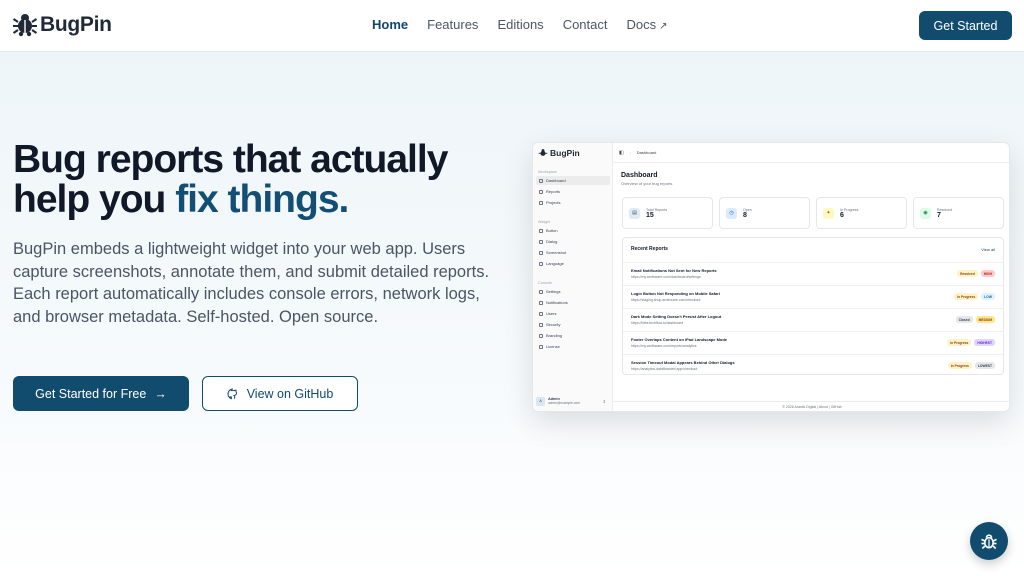 The width and height of the screenshot is (1024, 576). What do you see at coordinates (541, 230) in the screenshot?
I see `button-icon` at bounding box center [541, 230].